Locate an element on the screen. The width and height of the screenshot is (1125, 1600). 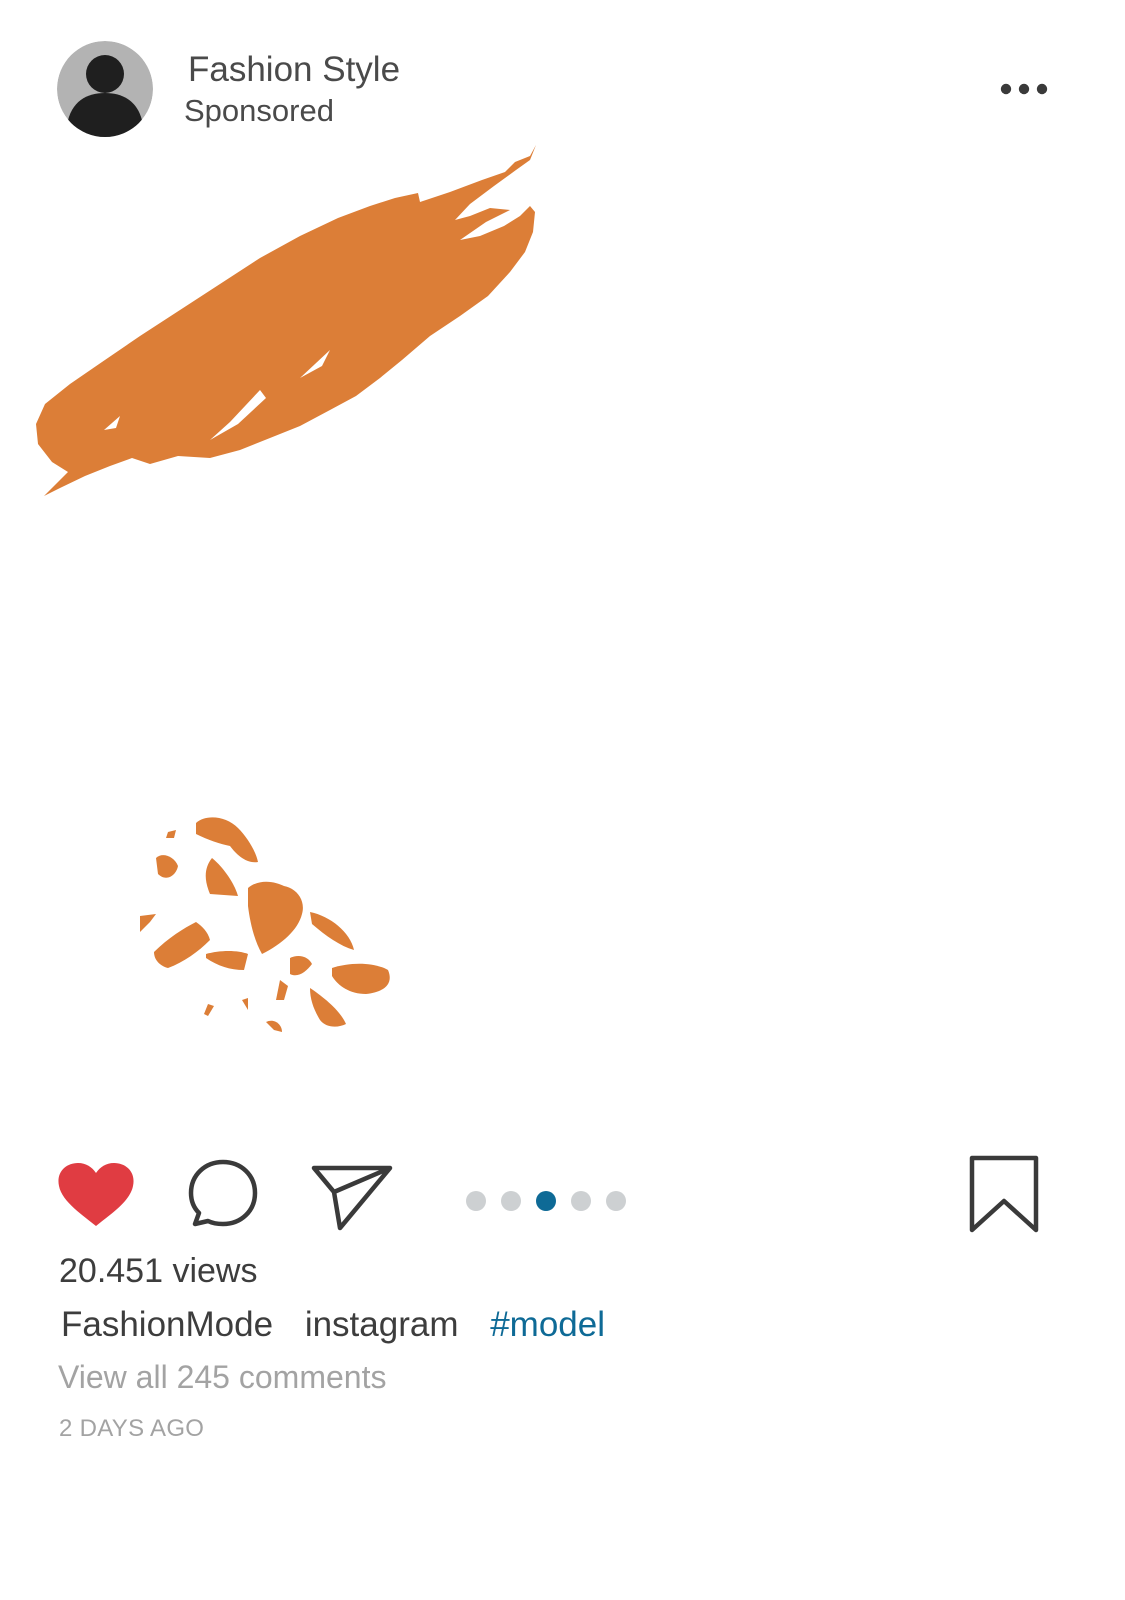
paper-plane-icon is located at coordinates (352, 1198).